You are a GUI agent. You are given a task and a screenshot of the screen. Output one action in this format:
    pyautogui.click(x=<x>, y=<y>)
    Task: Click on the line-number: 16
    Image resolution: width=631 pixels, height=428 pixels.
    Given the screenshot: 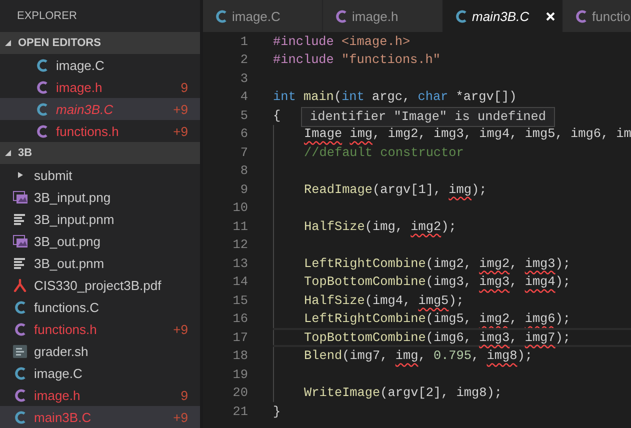 What is the action you would take?
    pyautogui.click(x=240, y=318)
    